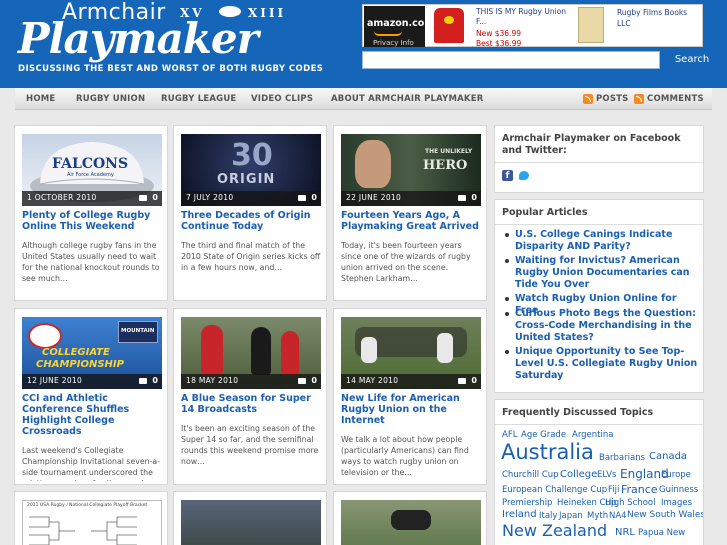  Describe the element at coordinates (498, 33) in the screenshot. I see `ad-price-new: New $36.99` at that location.